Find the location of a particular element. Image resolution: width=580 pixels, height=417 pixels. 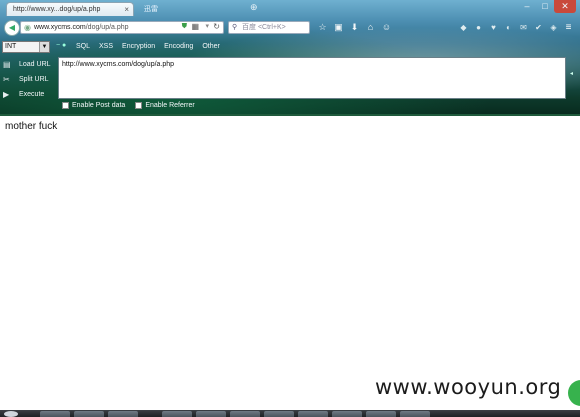

browser-tab-active: http://www.xy...dog/up/a.php × is located at coordinates (70, 9).